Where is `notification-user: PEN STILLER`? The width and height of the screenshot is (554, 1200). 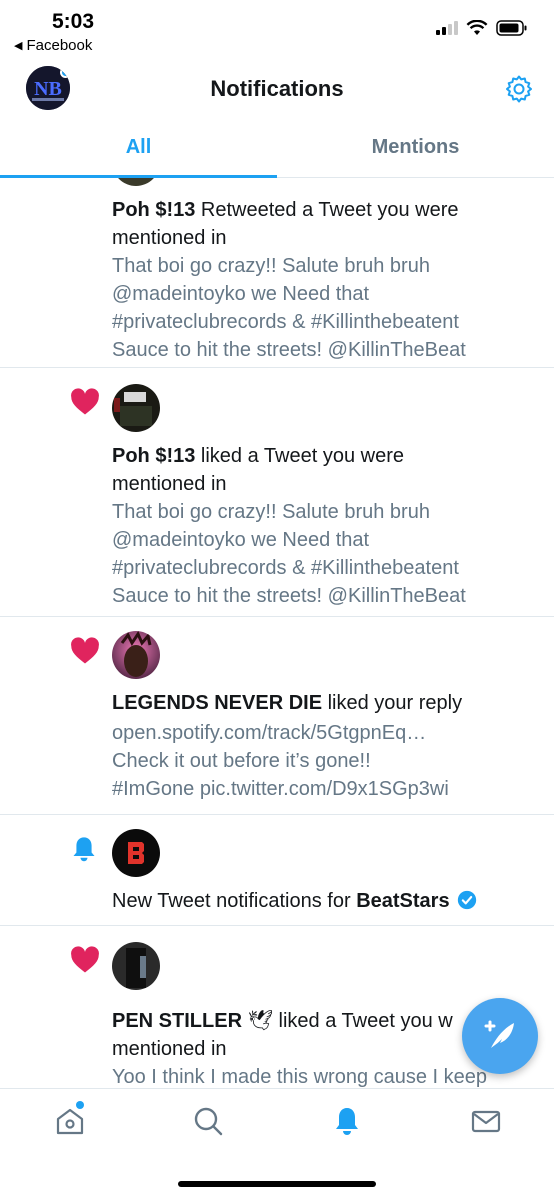
notification-user: PEN STILLER is located at coordinates (177, 1021).